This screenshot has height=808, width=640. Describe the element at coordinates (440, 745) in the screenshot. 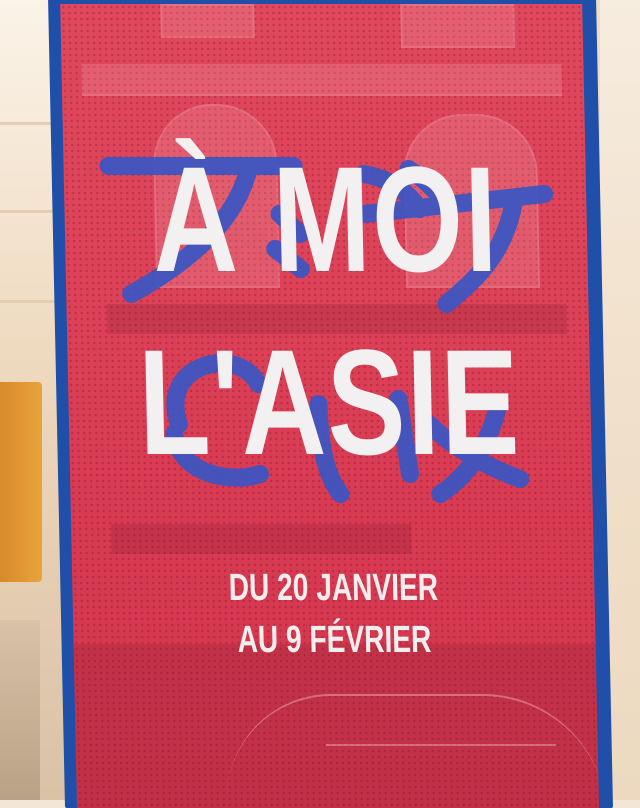

I see `car-reflection-line` at that location.